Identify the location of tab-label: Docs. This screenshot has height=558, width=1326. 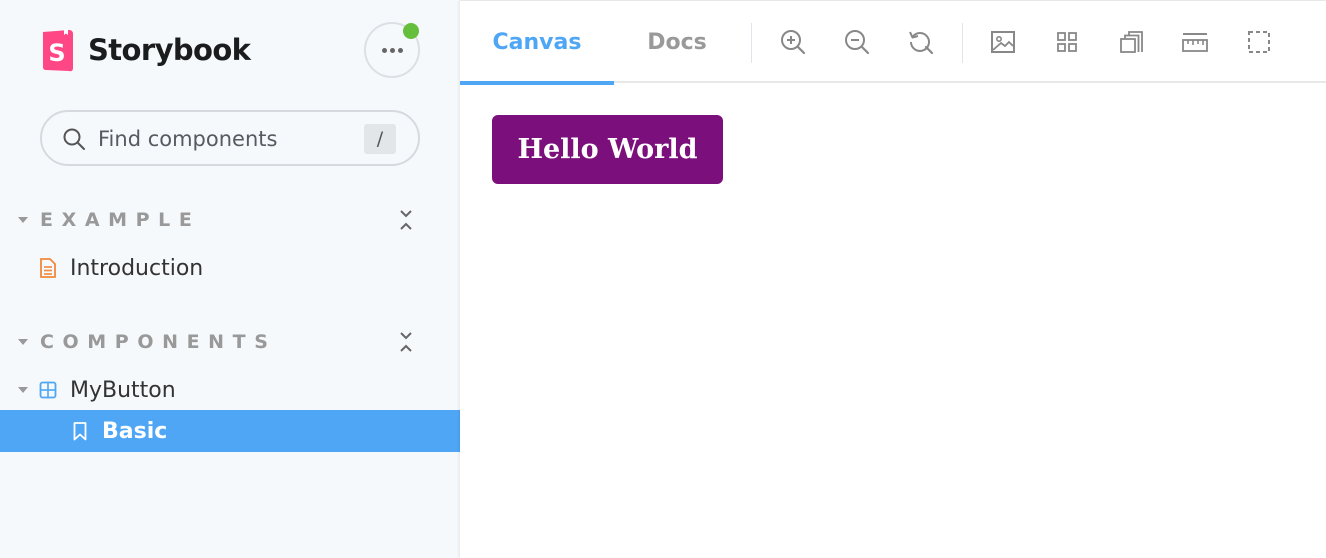
(677, 42).